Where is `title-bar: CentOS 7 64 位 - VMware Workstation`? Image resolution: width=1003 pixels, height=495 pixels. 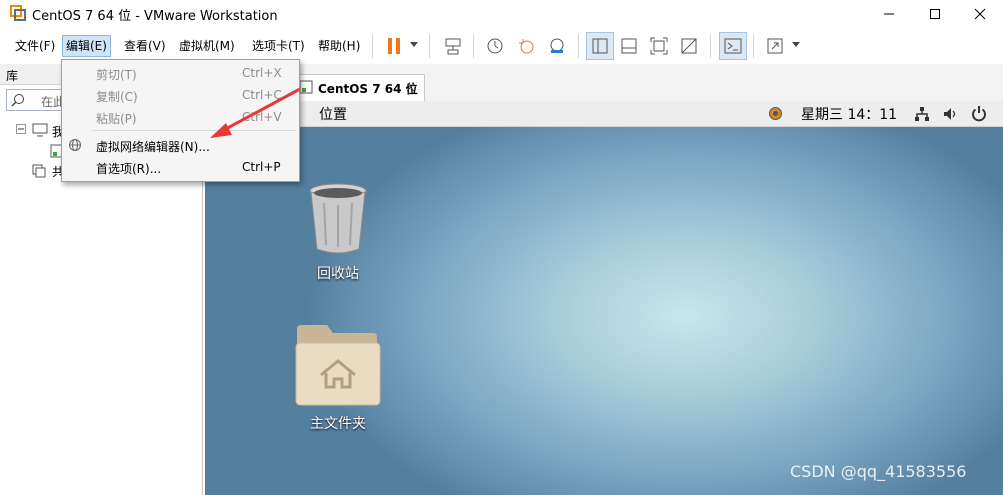 title-bar: CentOS 7 64 位 - VMware Workstation is located at coordinates (501, 13).